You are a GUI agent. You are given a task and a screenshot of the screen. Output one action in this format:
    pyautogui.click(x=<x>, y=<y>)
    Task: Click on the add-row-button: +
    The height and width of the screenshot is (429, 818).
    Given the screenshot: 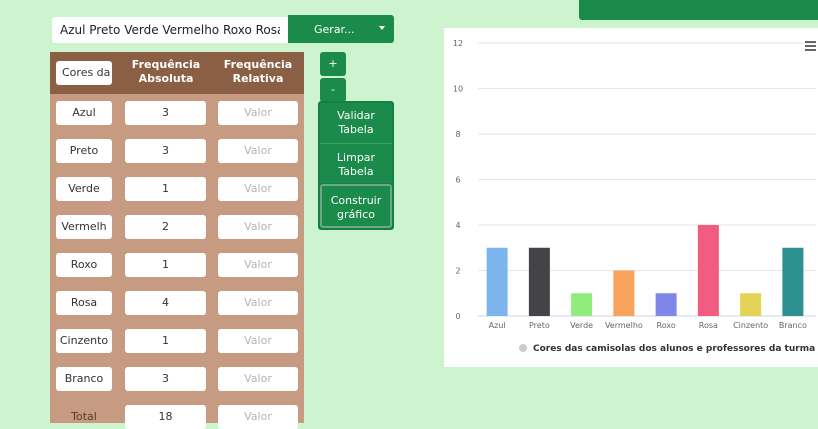 What is the action you would take?
    pyautogui.click(x=333, y=64)
    